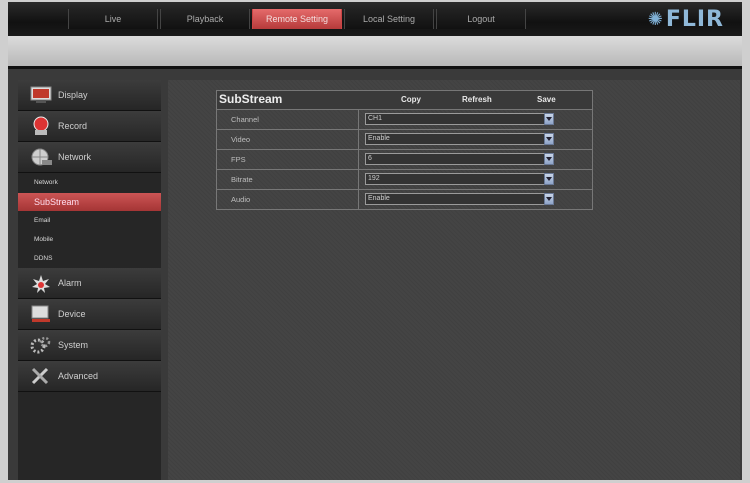 The height and width of the screenshot is (483, 750). Describe the element at coordinates (459, 179) in the screenshot. I see `bitrate-select: 192` at that location.